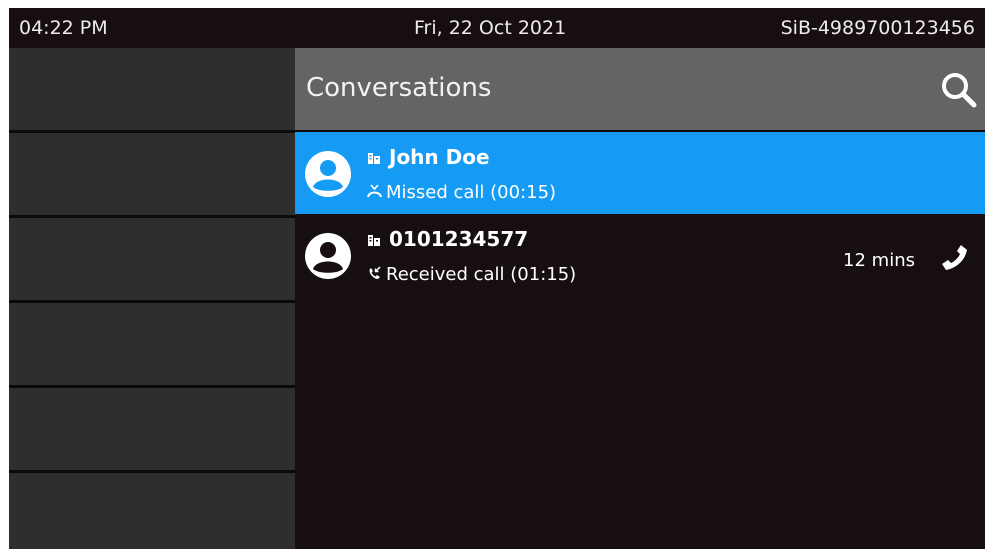 The width and height of the screenshot is (985, 549). What do you see at coordinates (459, 239) in the screenshot?
I see `conversation-name-text: 0101234577` at bounding box center [459, 239].